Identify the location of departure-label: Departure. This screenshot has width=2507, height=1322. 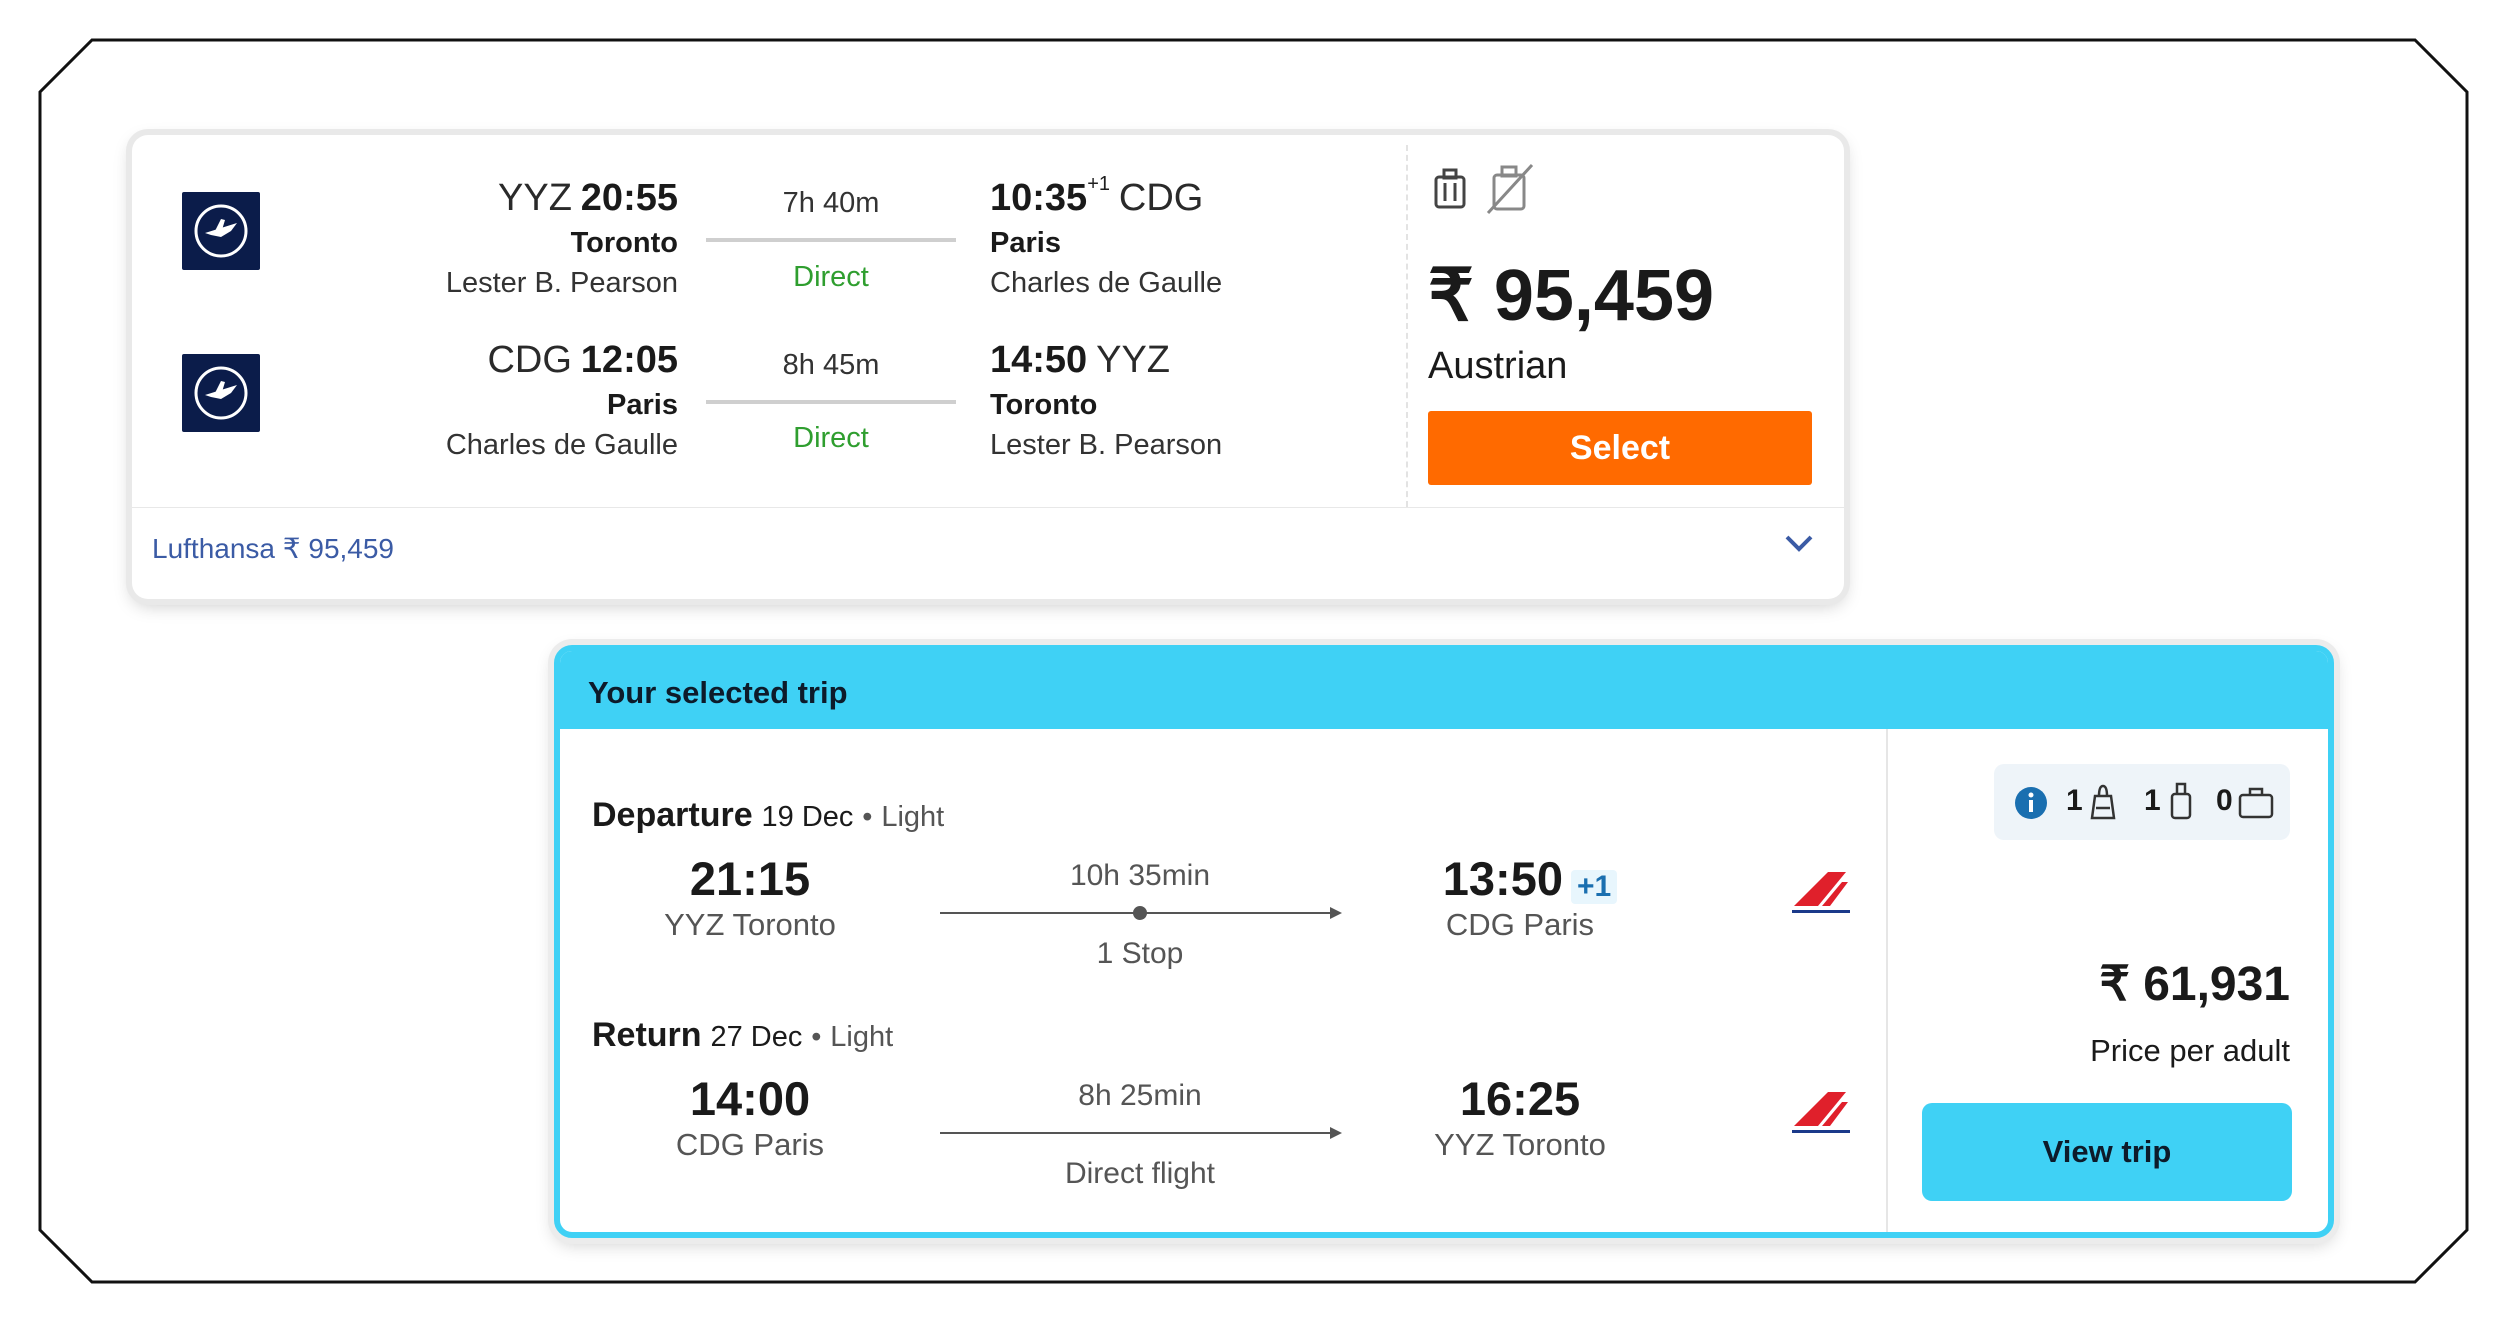
(672, 815).